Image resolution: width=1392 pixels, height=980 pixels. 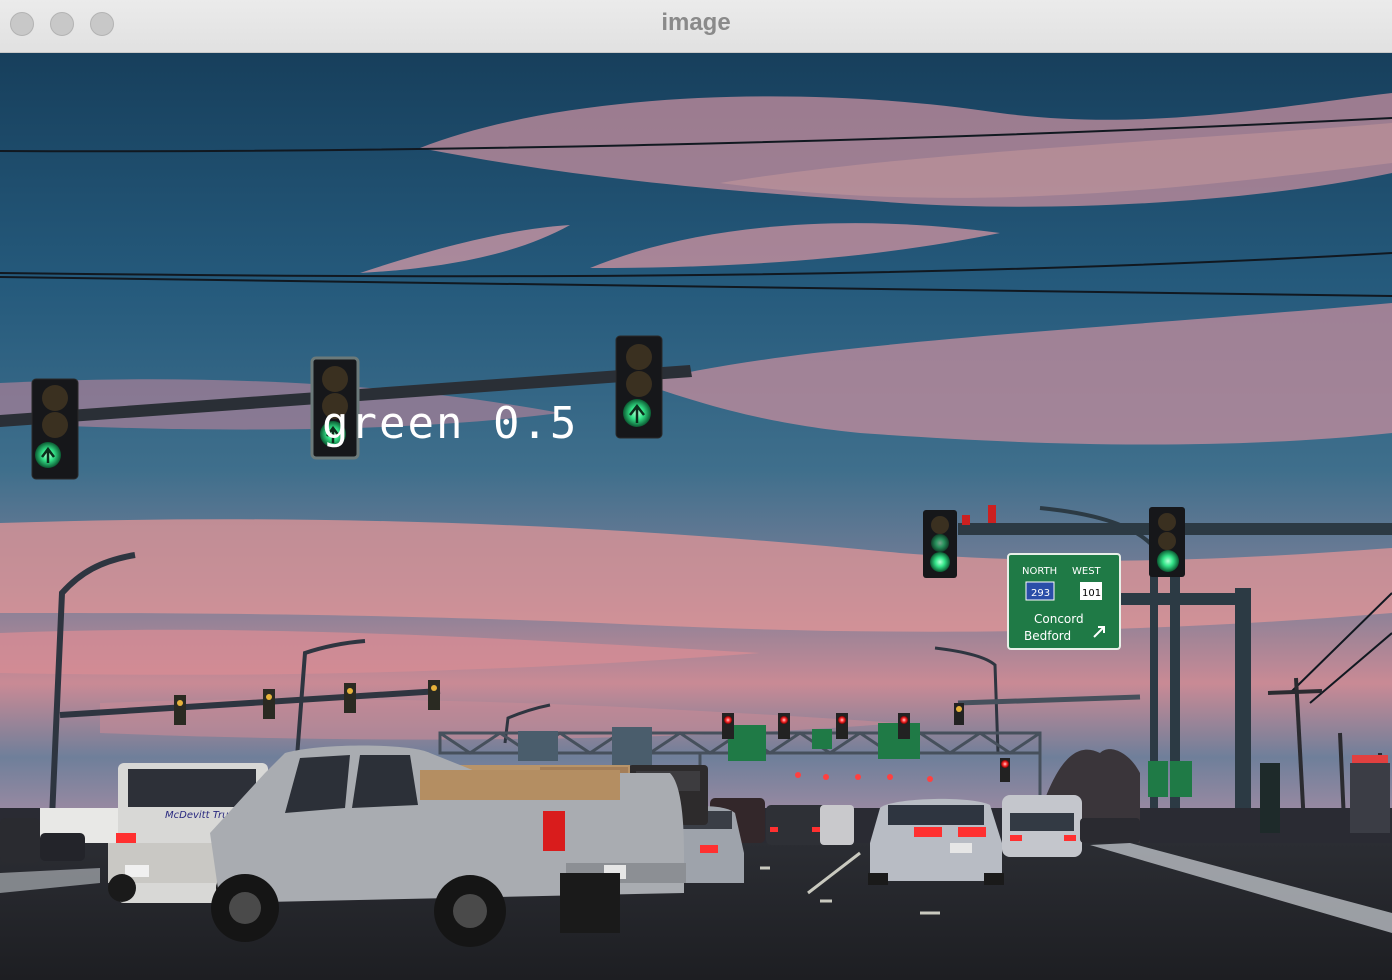 I want to click on sign-bedford-text: Bedford, so click(x=1047, y=636).